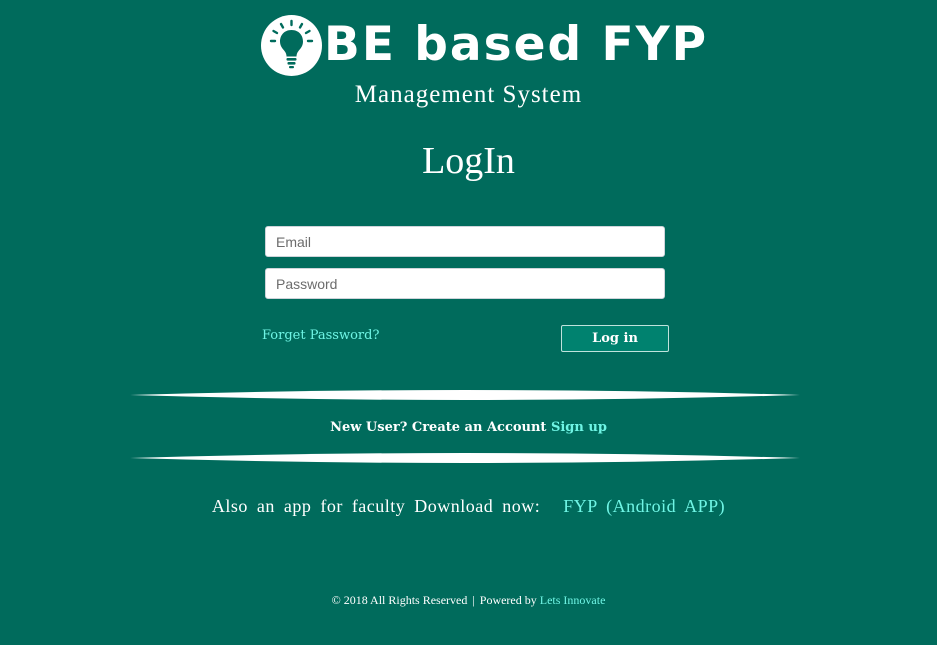 The image size is (937, 645). Describe the element at coordinates (465, 458) in the screenshot. I see `divider-bottom` at that location.